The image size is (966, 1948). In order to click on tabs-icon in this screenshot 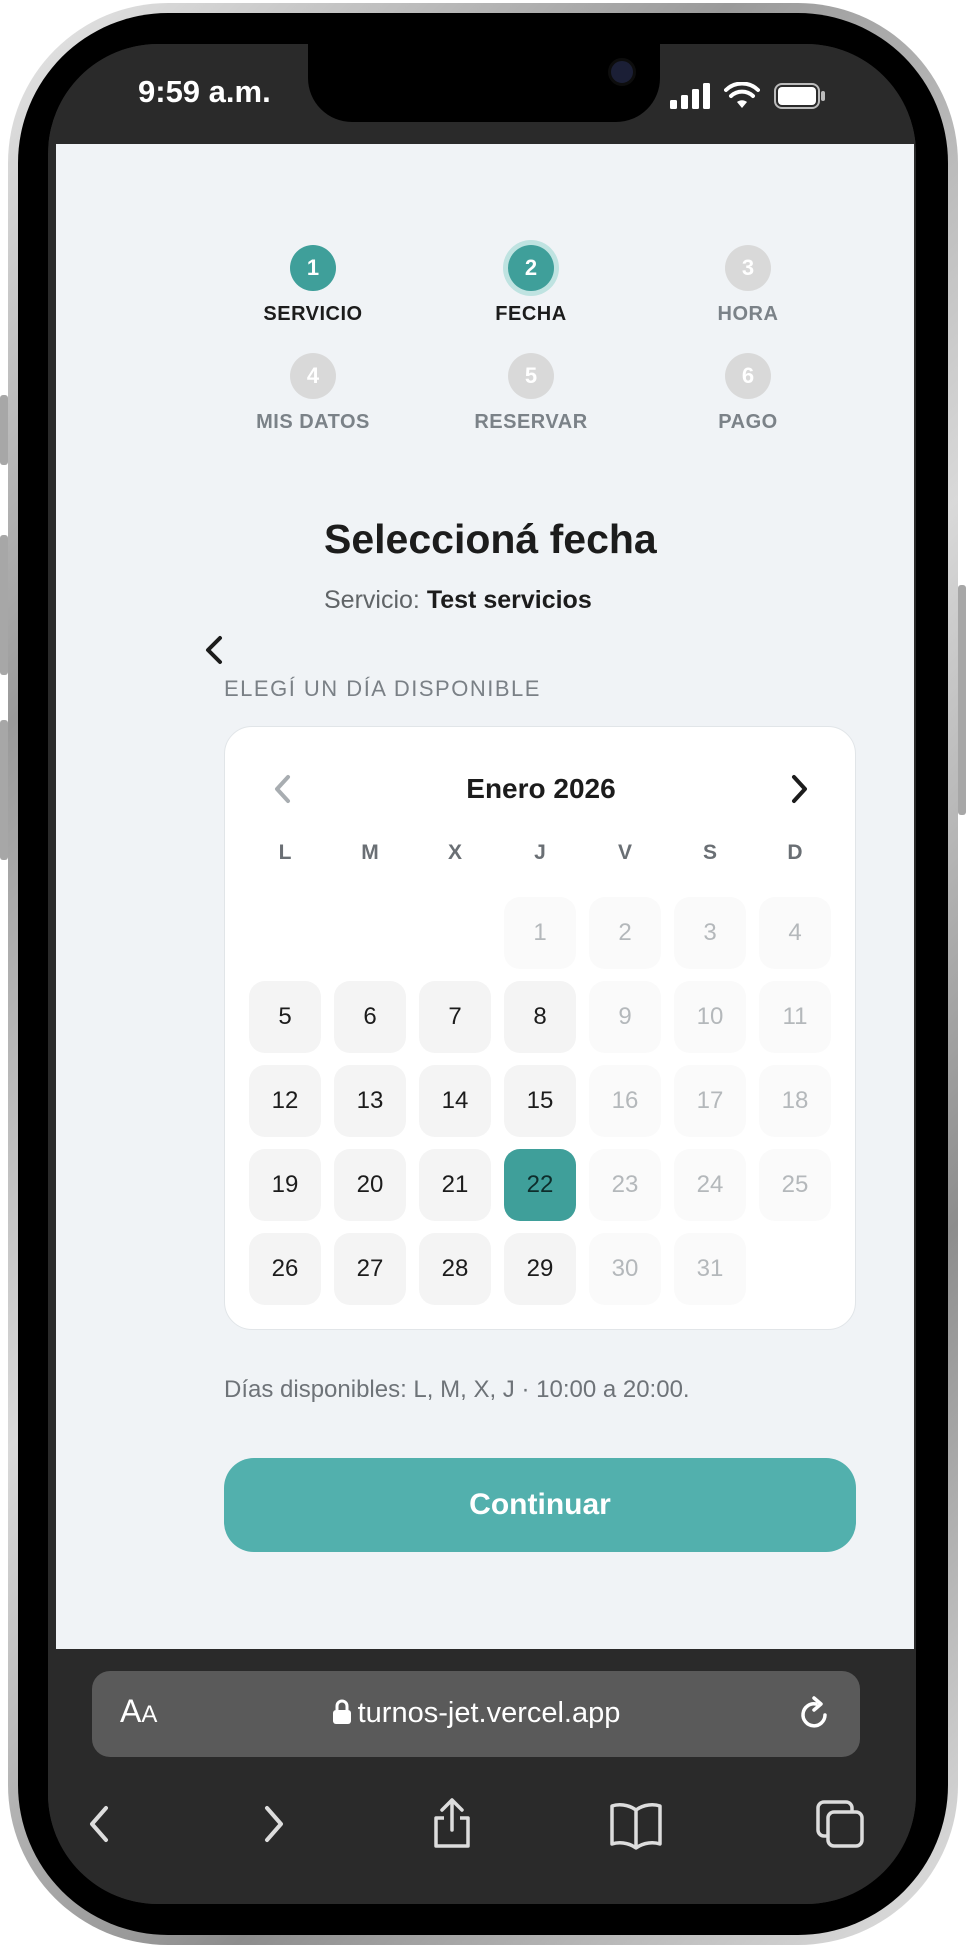, I will do `click(840, 1824)`.